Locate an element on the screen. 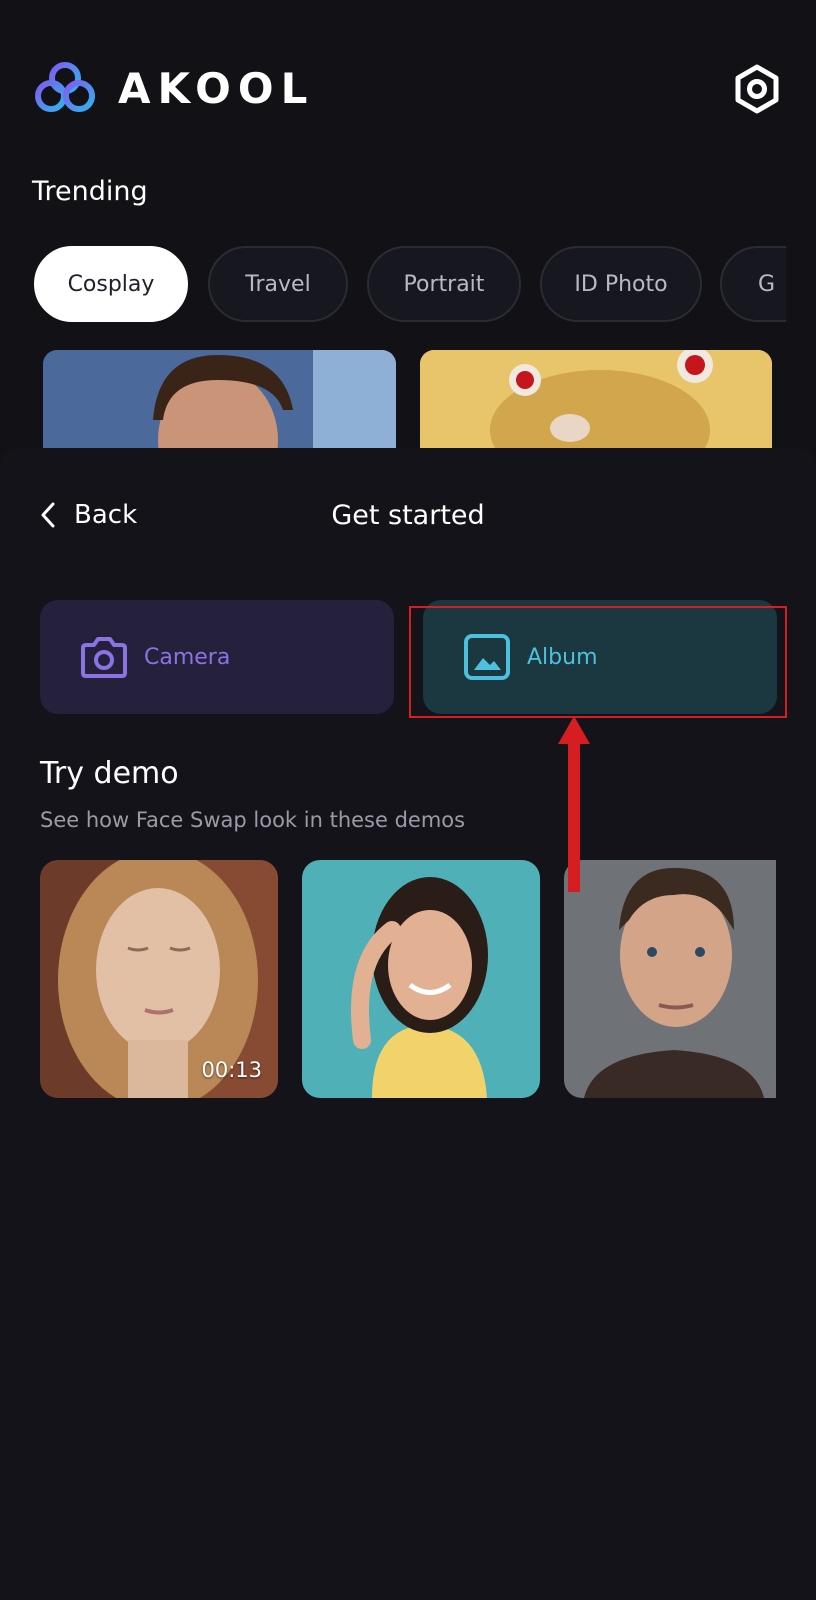 Image resolution: width=816 pixels, height=1600 pixels. sheet-title: Get started is located at coordinates (408, 515).